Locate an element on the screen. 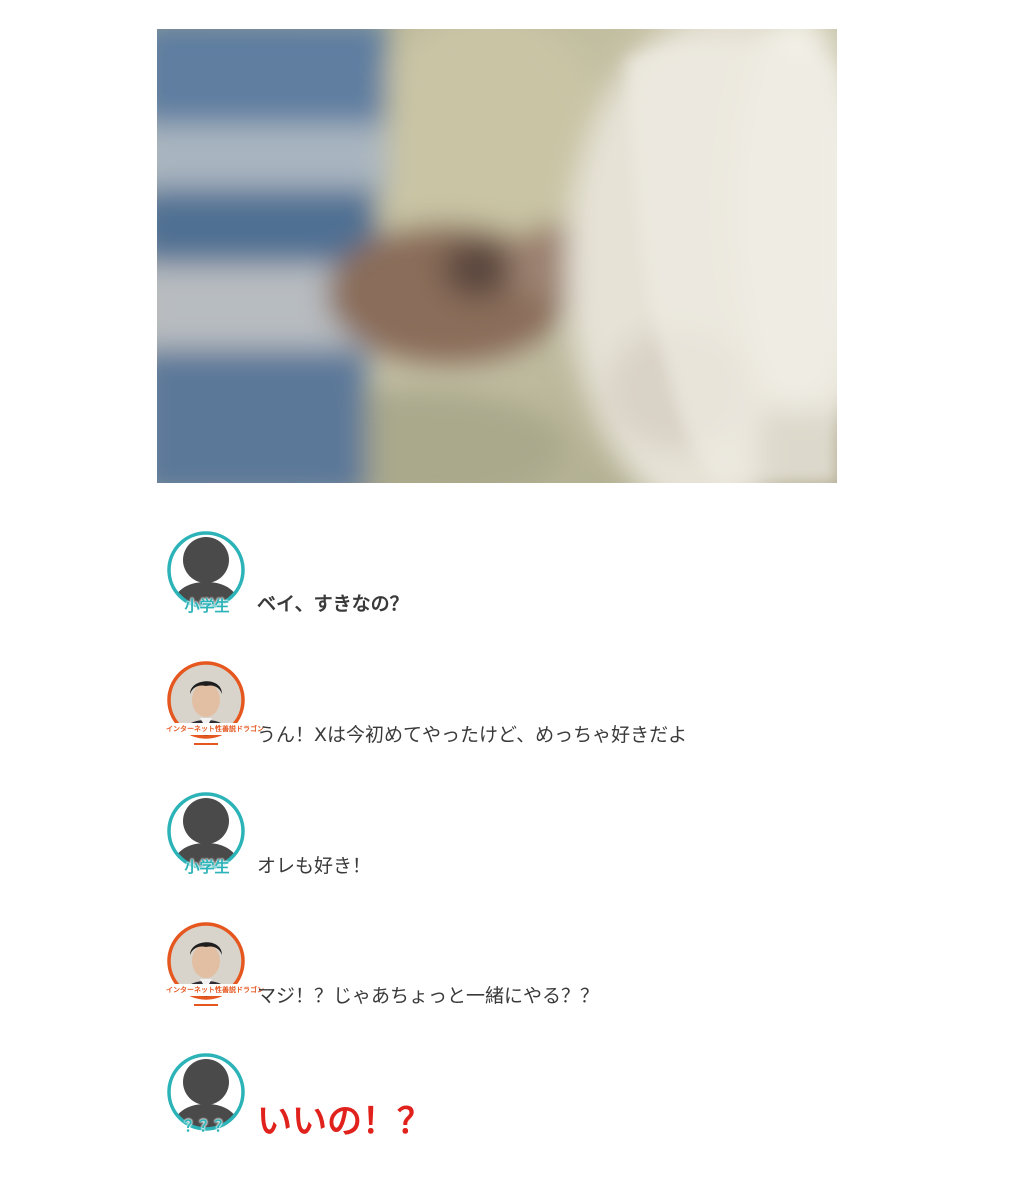  message-item: ？？？ いいの！？ is located at coordinates (516, 1102).